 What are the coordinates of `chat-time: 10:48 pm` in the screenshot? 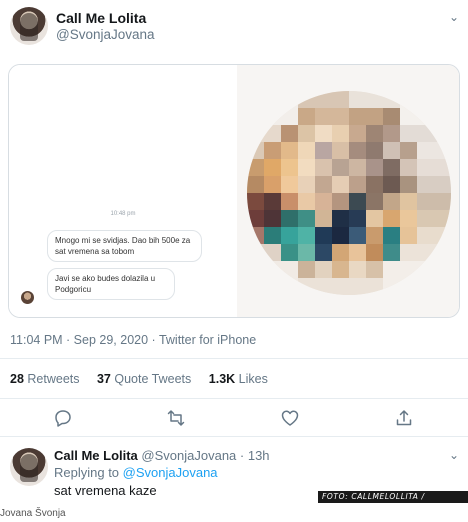 It's located at (123, 214).